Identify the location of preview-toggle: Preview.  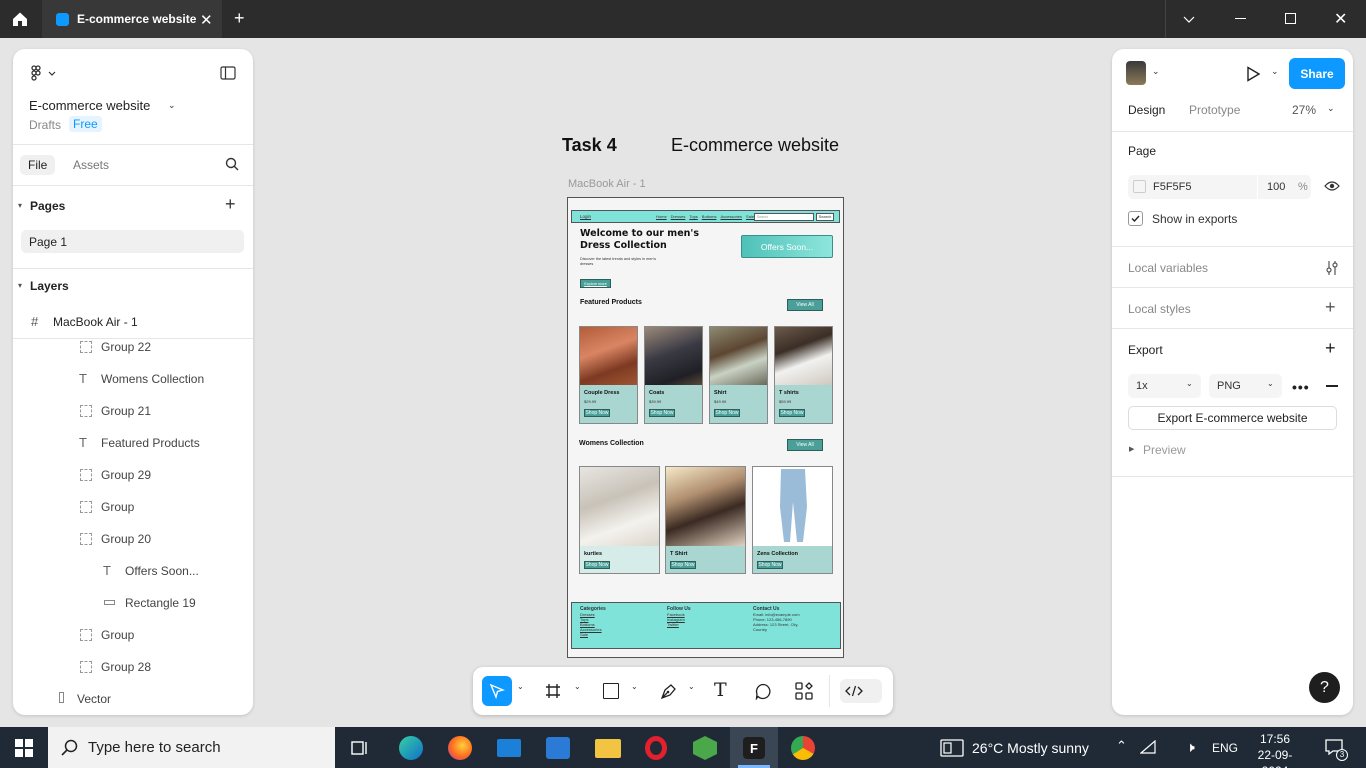
(1164, 450).